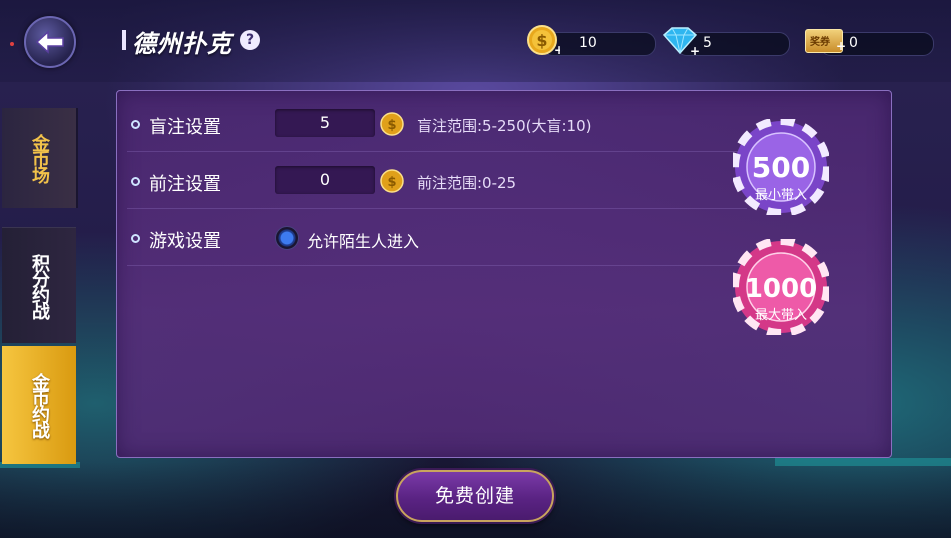 This screenshot has height=538, width=951. I want to click on back-arrow-icon, so click(49, 42).